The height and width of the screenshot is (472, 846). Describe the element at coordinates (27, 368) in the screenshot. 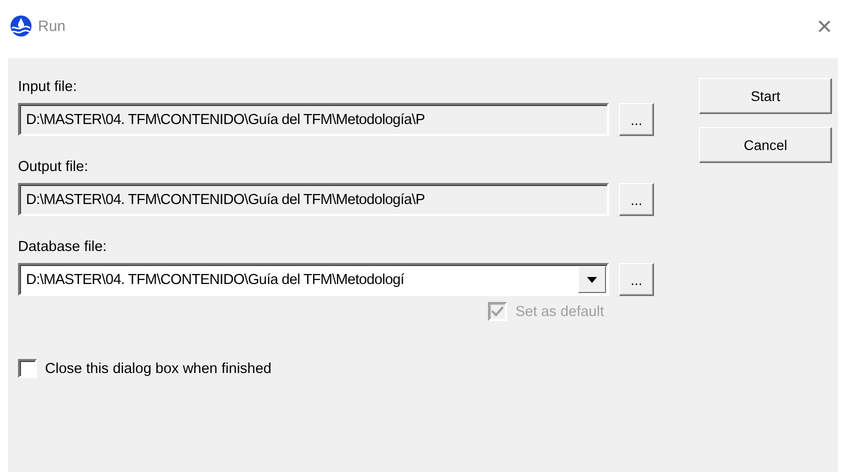

I see `checkbox` at that location.